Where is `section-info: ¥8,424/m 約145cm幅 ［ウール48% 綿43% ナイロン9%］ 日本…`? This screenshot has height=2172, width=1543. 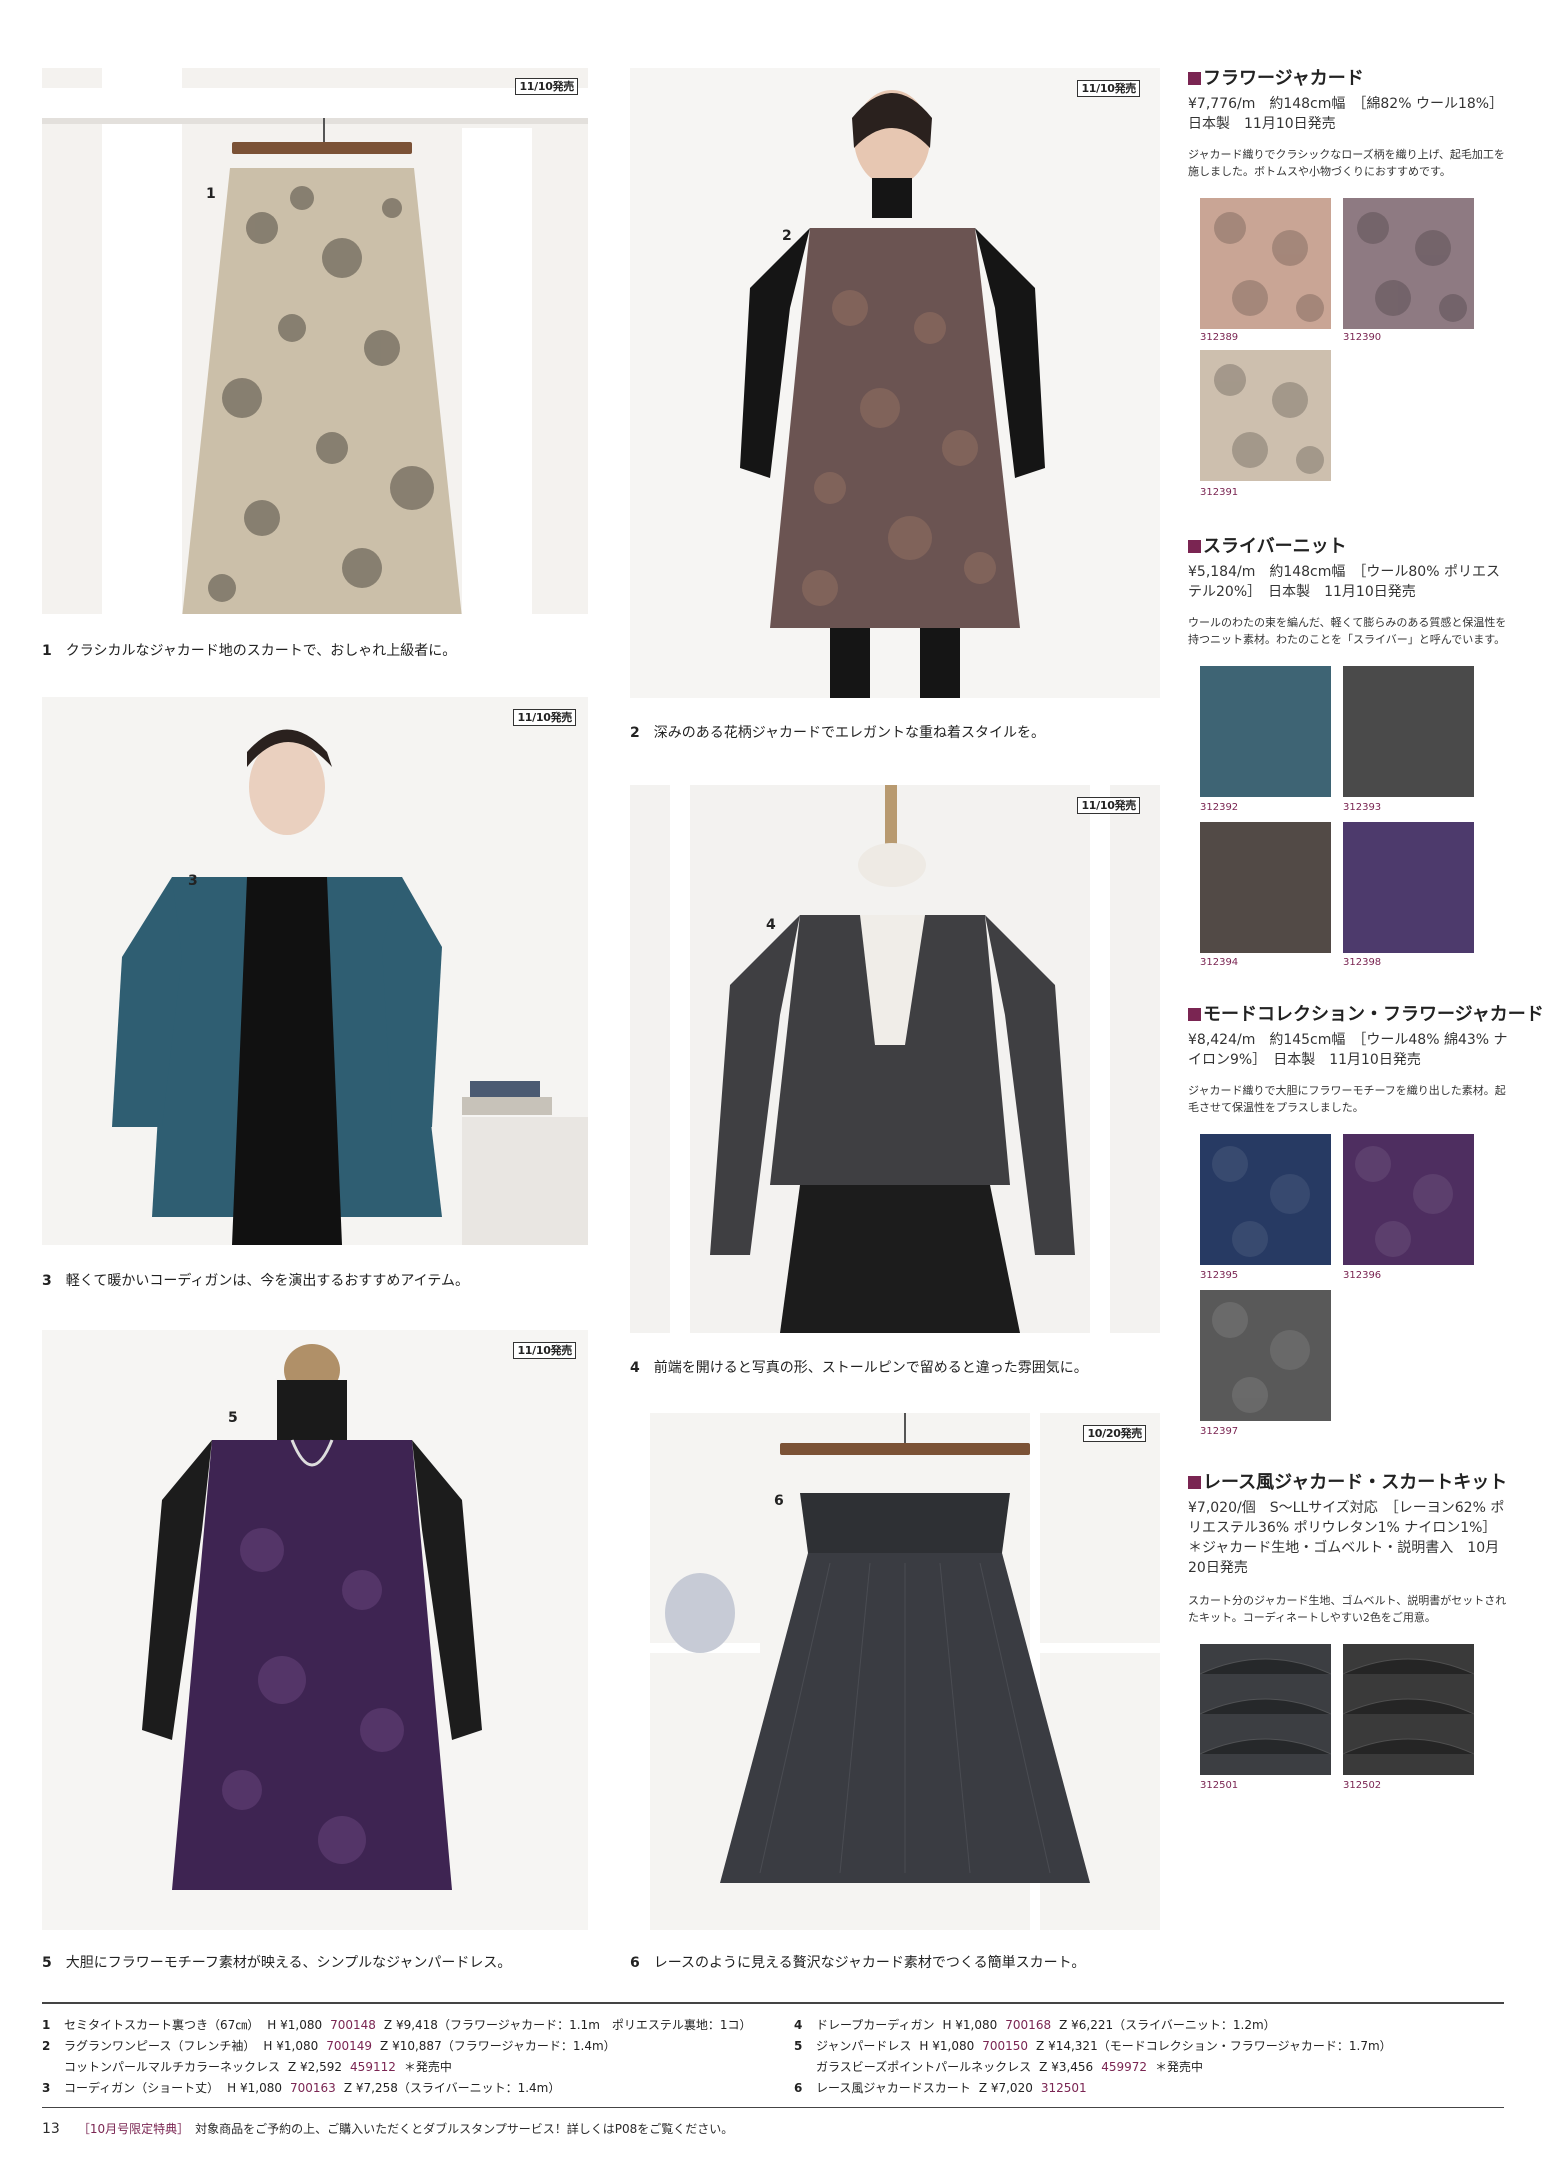 section-info: ¥8,424/m 約145cm幅 ［ウール48% 綿43% ナイロン9%］ 日本… is located at coordinates (1348, 1050).